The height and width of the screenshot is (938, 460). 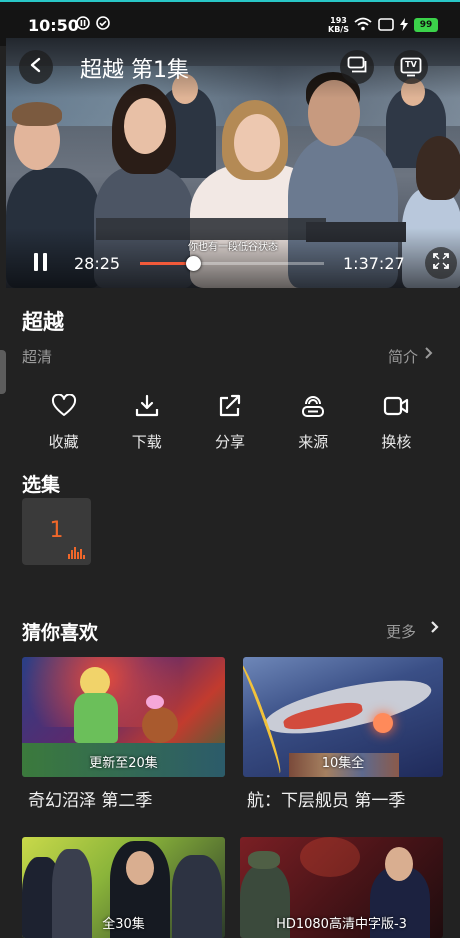 I want to click on recommend-heading: 猜你喜欢, so click(x=60, y=633).